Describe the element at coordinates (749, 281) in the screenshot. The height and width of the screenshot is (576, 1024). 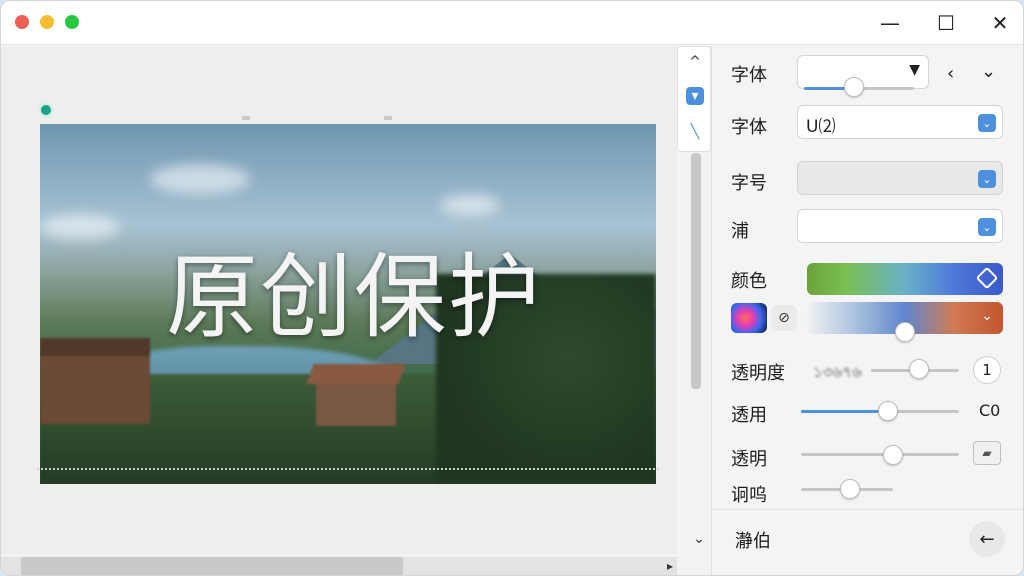
I see `color-label: 颜色` at that location.